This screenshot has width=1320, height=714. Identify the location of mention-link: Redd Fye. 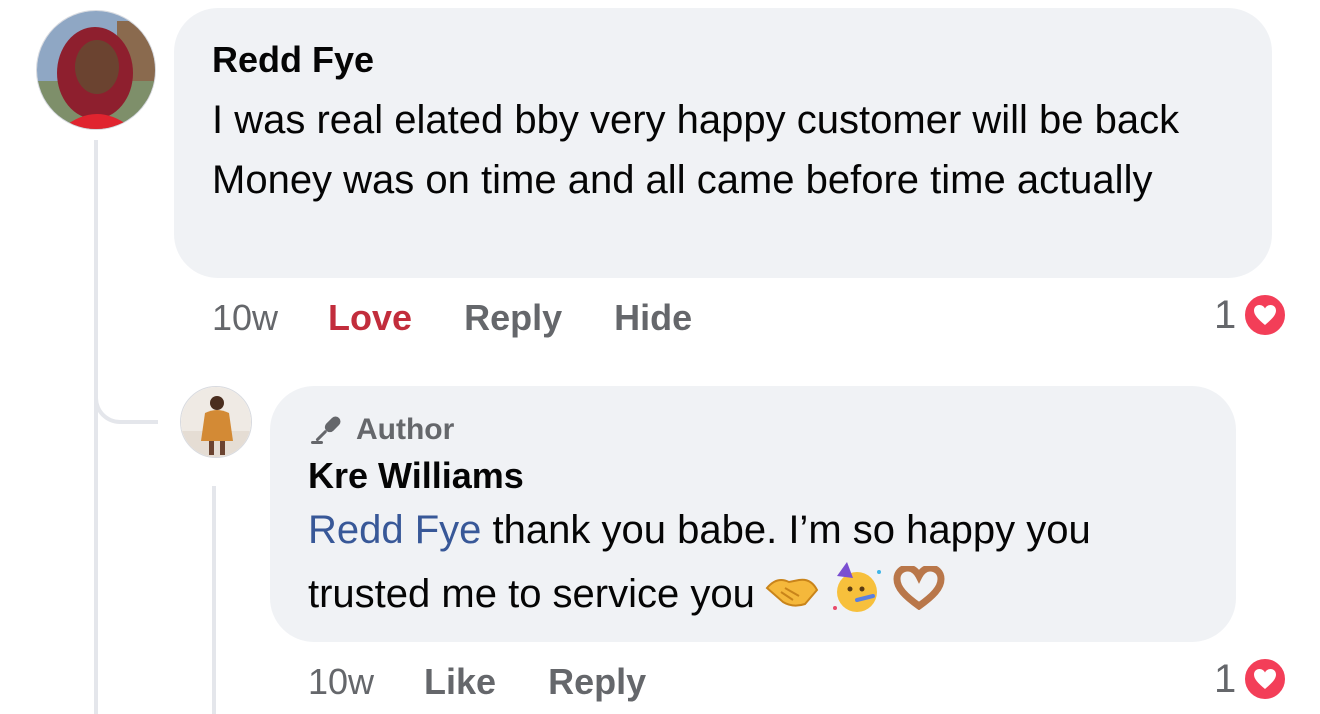
(394, 530).